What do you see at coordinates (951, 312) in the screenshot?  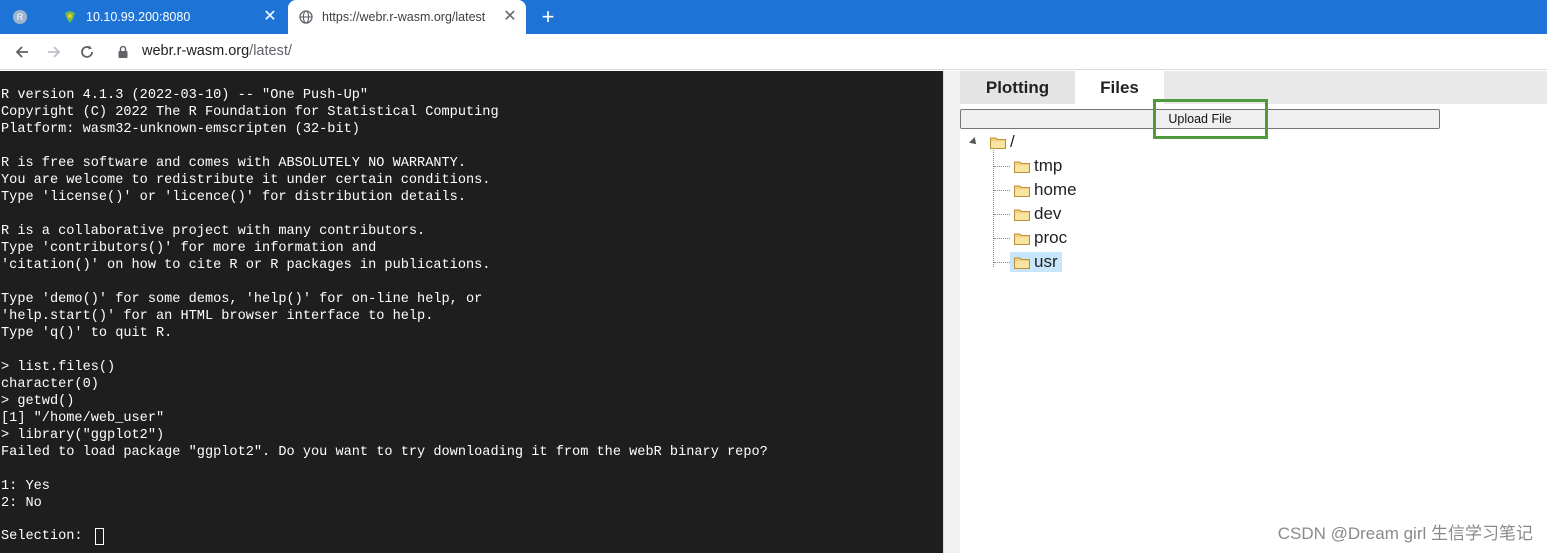 I see `pane-divider` at bounding box center [951, 312].